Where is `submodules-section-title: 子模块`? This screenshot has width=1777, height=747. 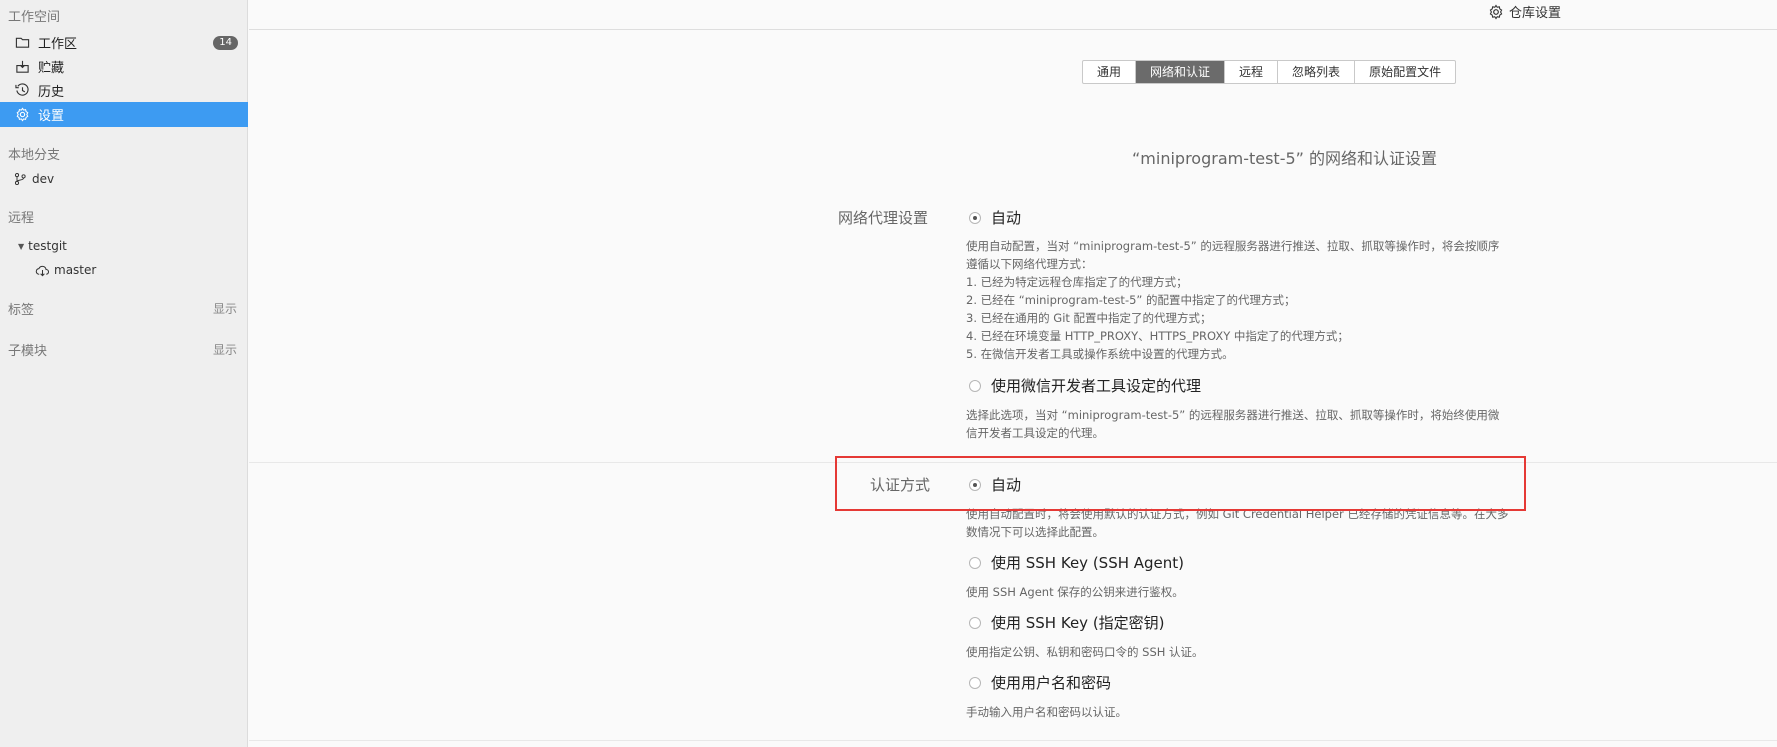 submodules-section-title: 子模块 is located at coordinates (28, 351).